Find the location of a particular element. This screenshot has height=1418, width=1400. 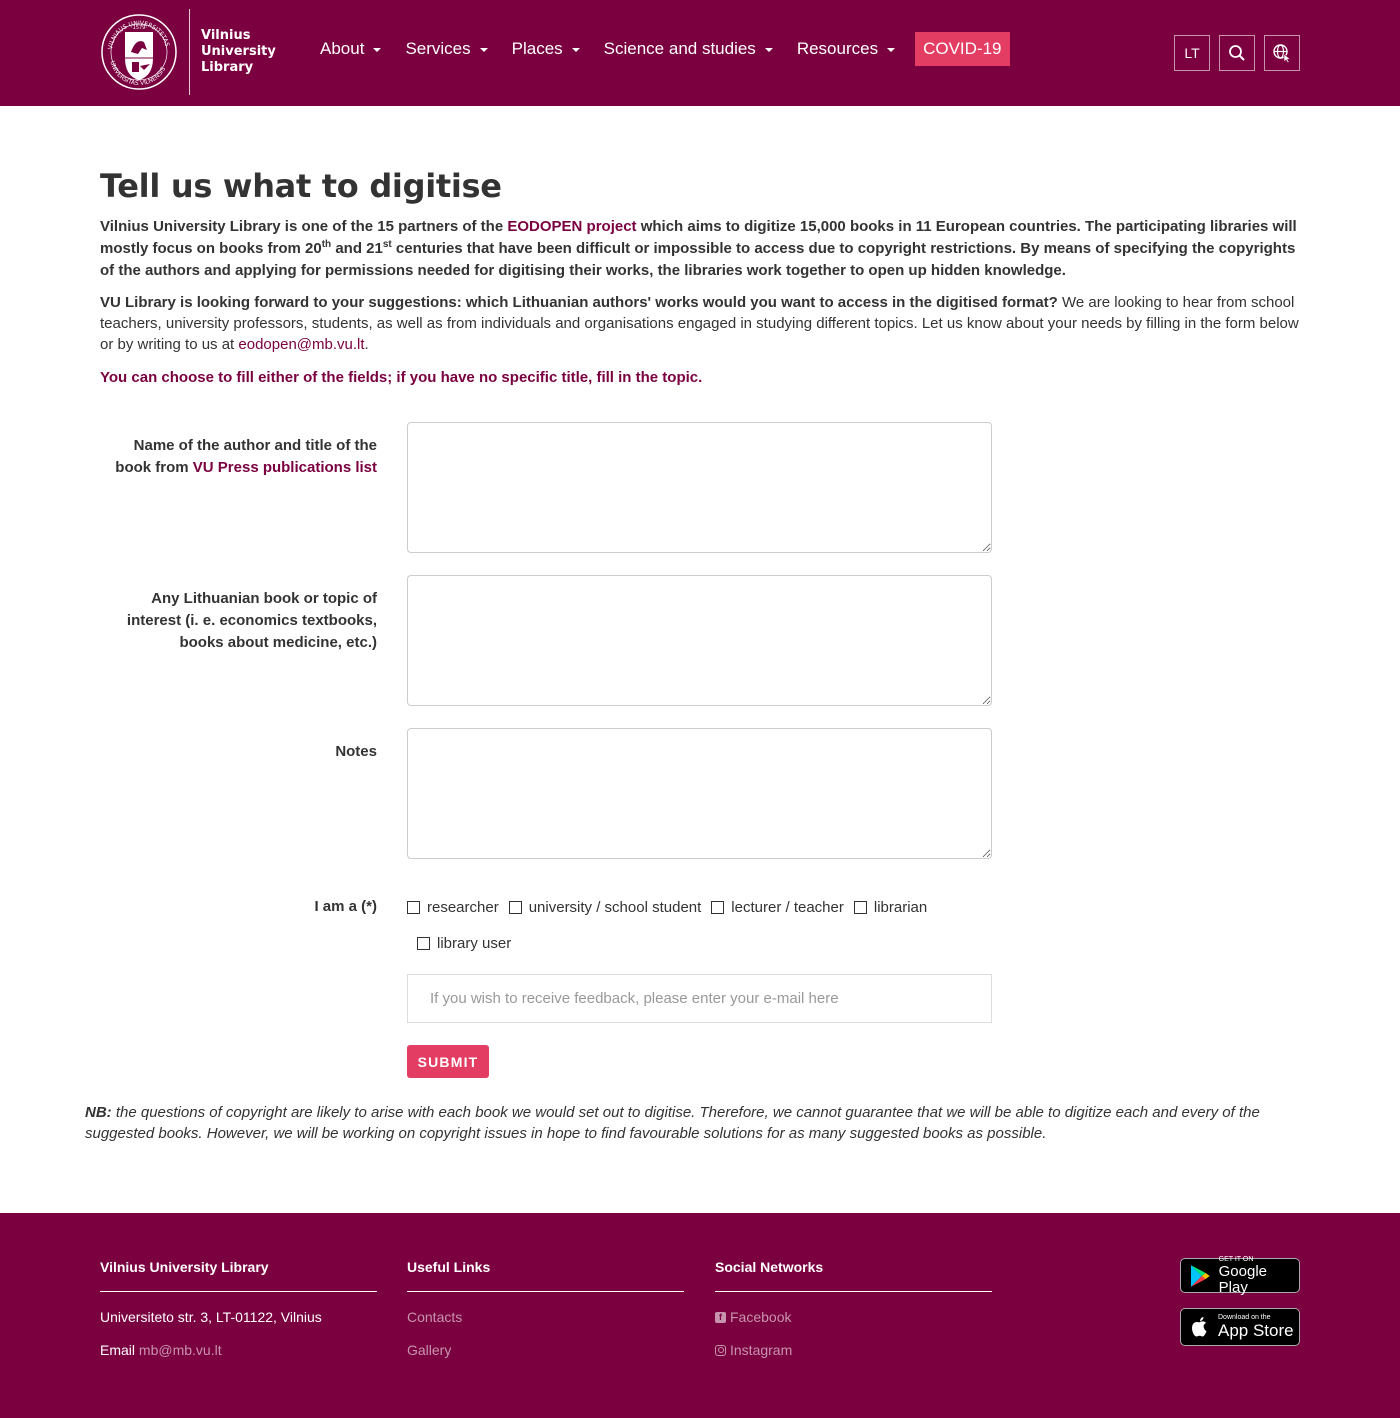

topic-textarea is located at coordinates (699, 640).